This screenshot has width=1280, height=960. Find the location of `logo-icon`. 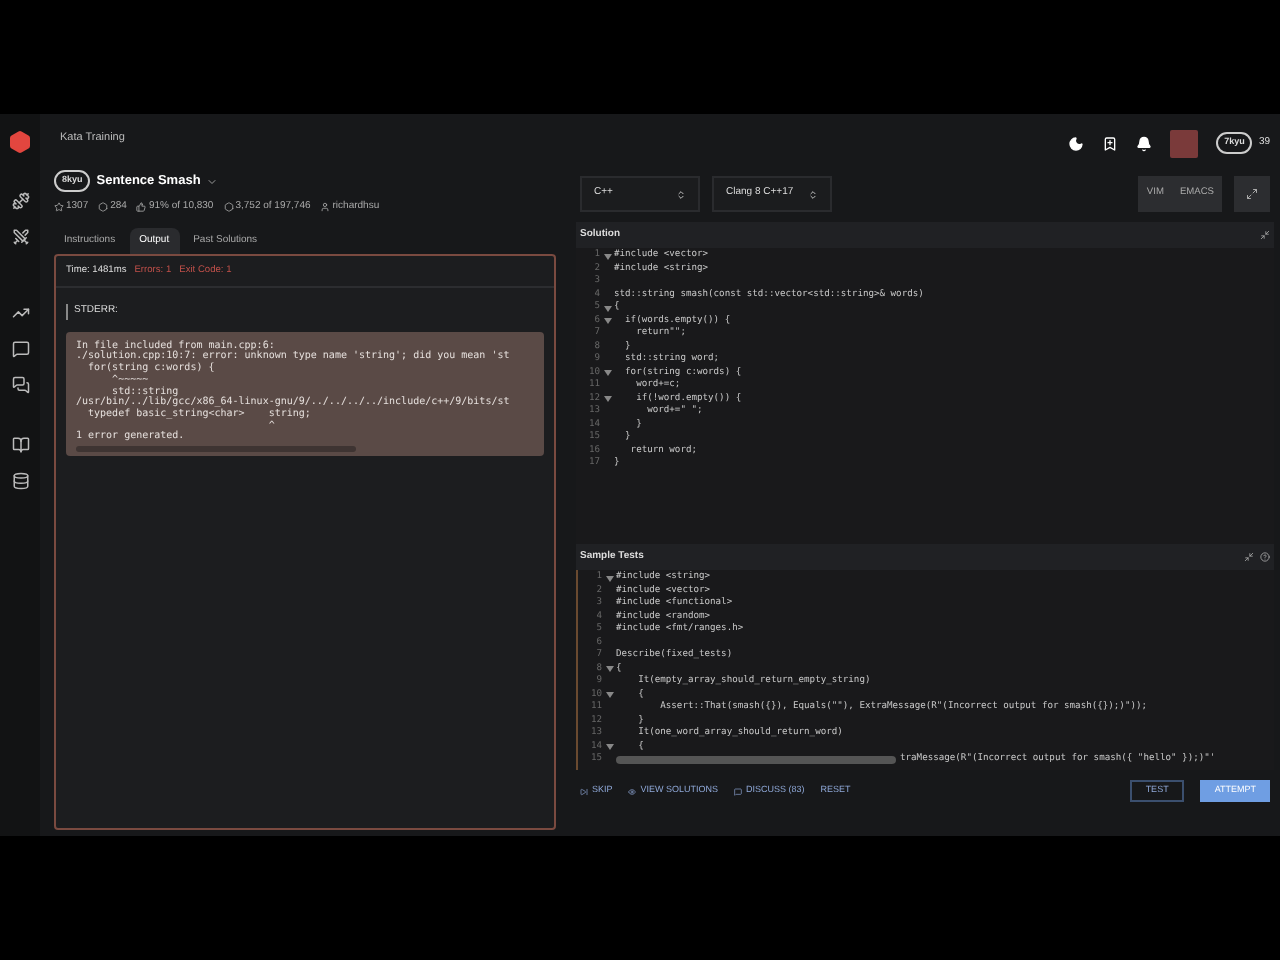

logo-icon is located at coordinates (20, 142).